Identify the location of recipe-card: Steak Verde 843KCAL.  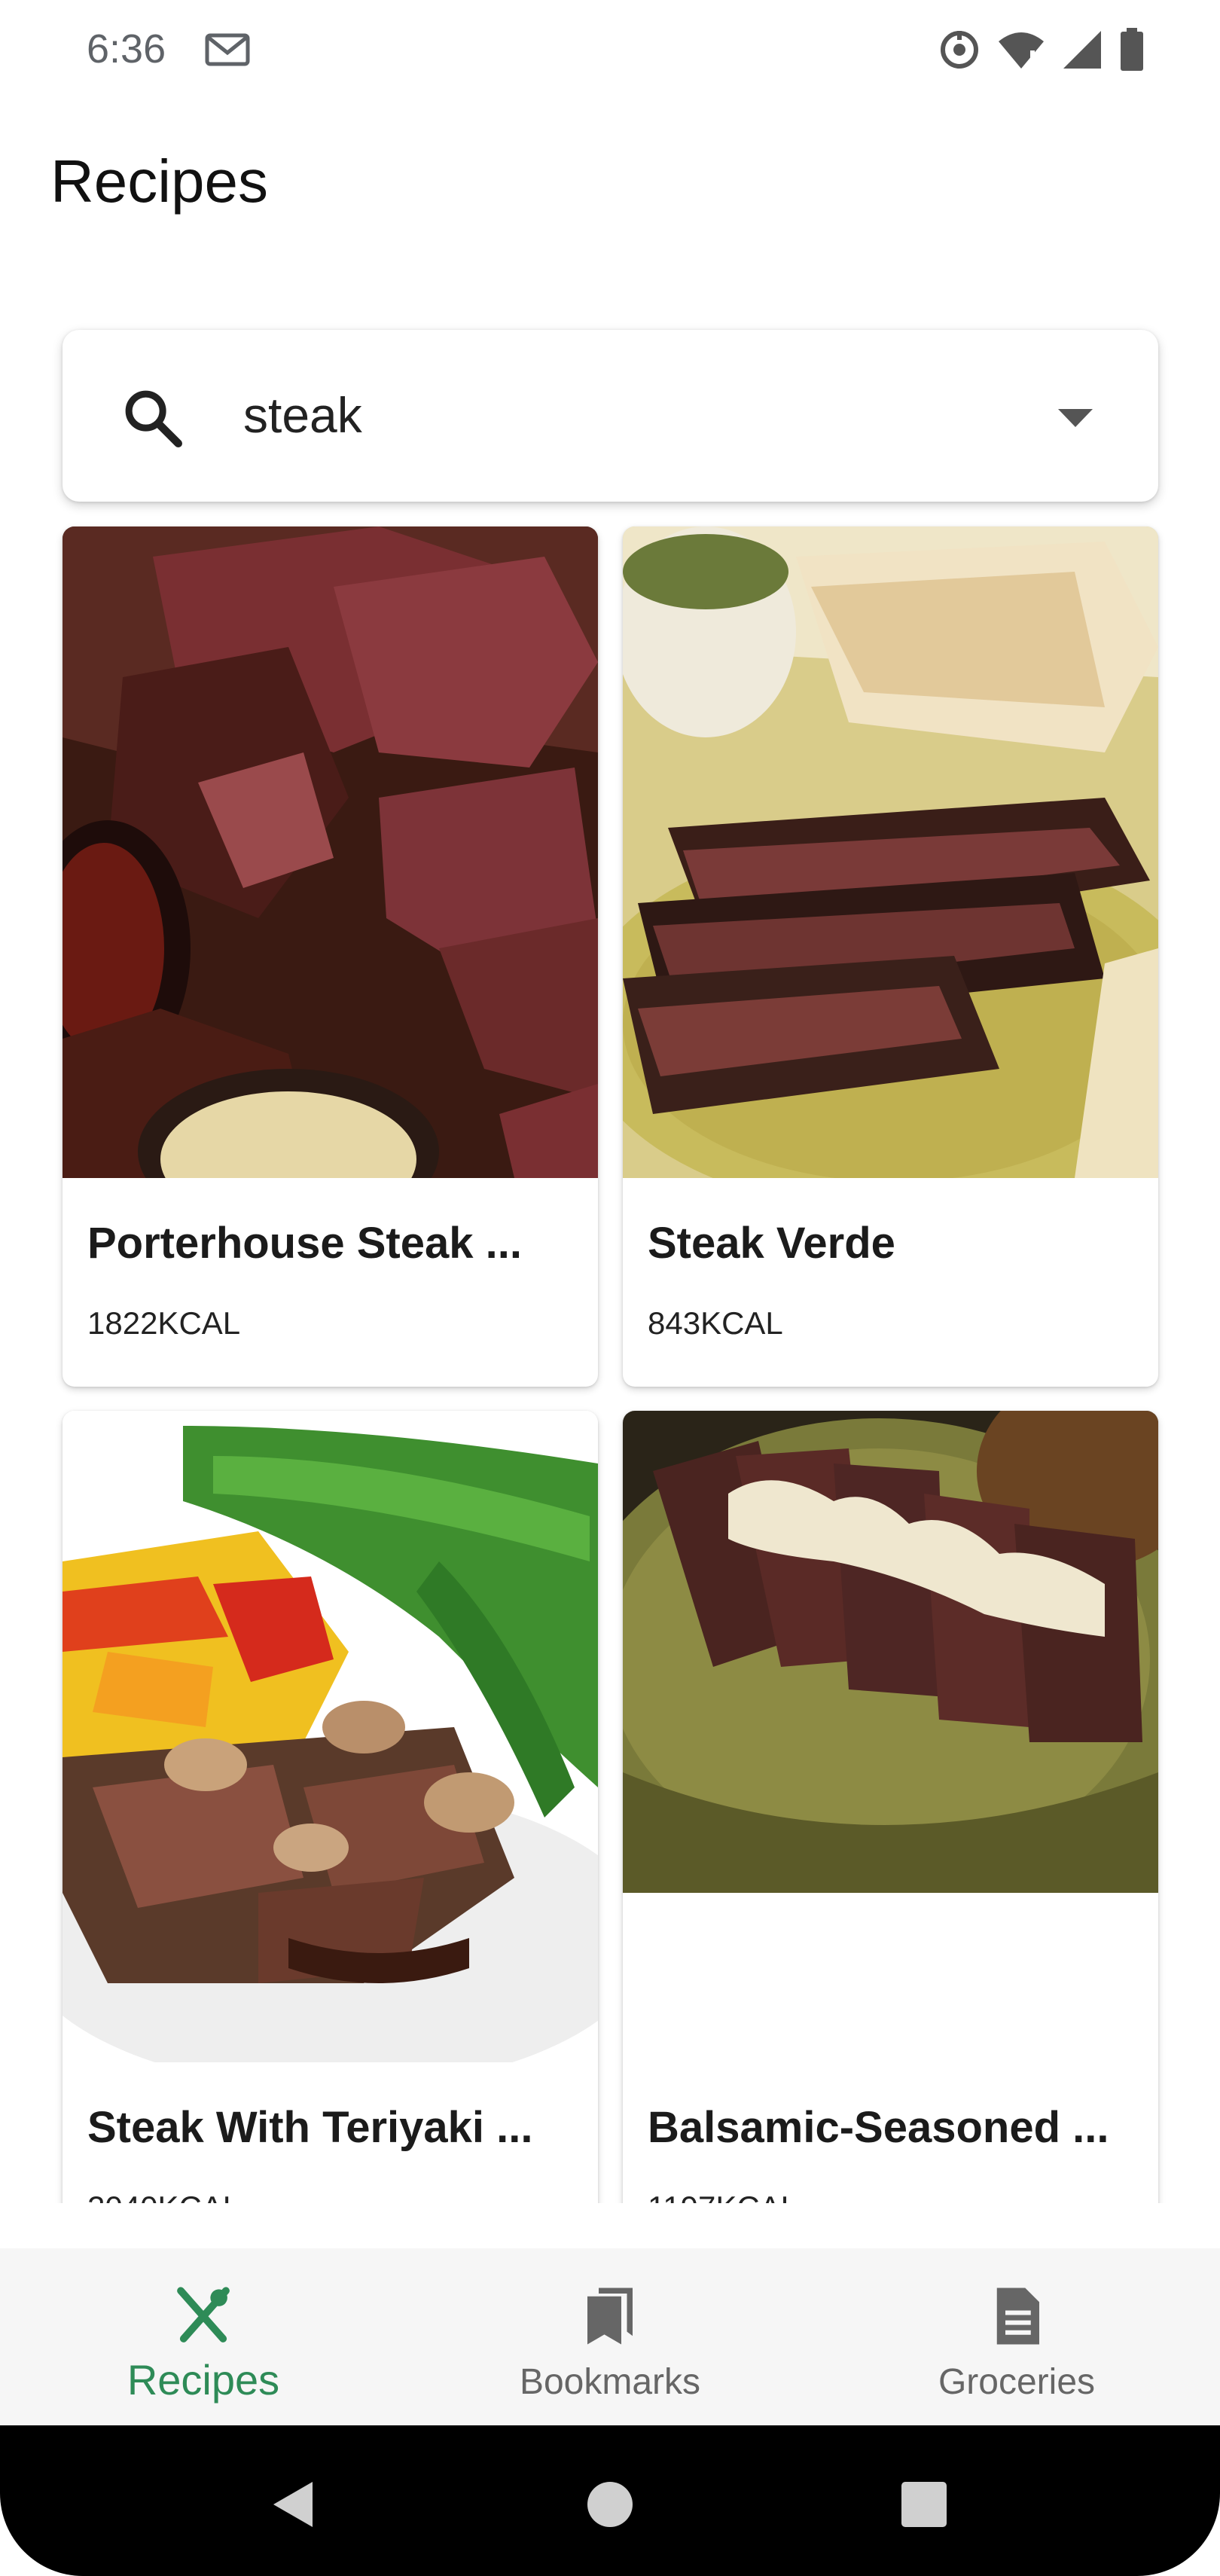
(890, 957).